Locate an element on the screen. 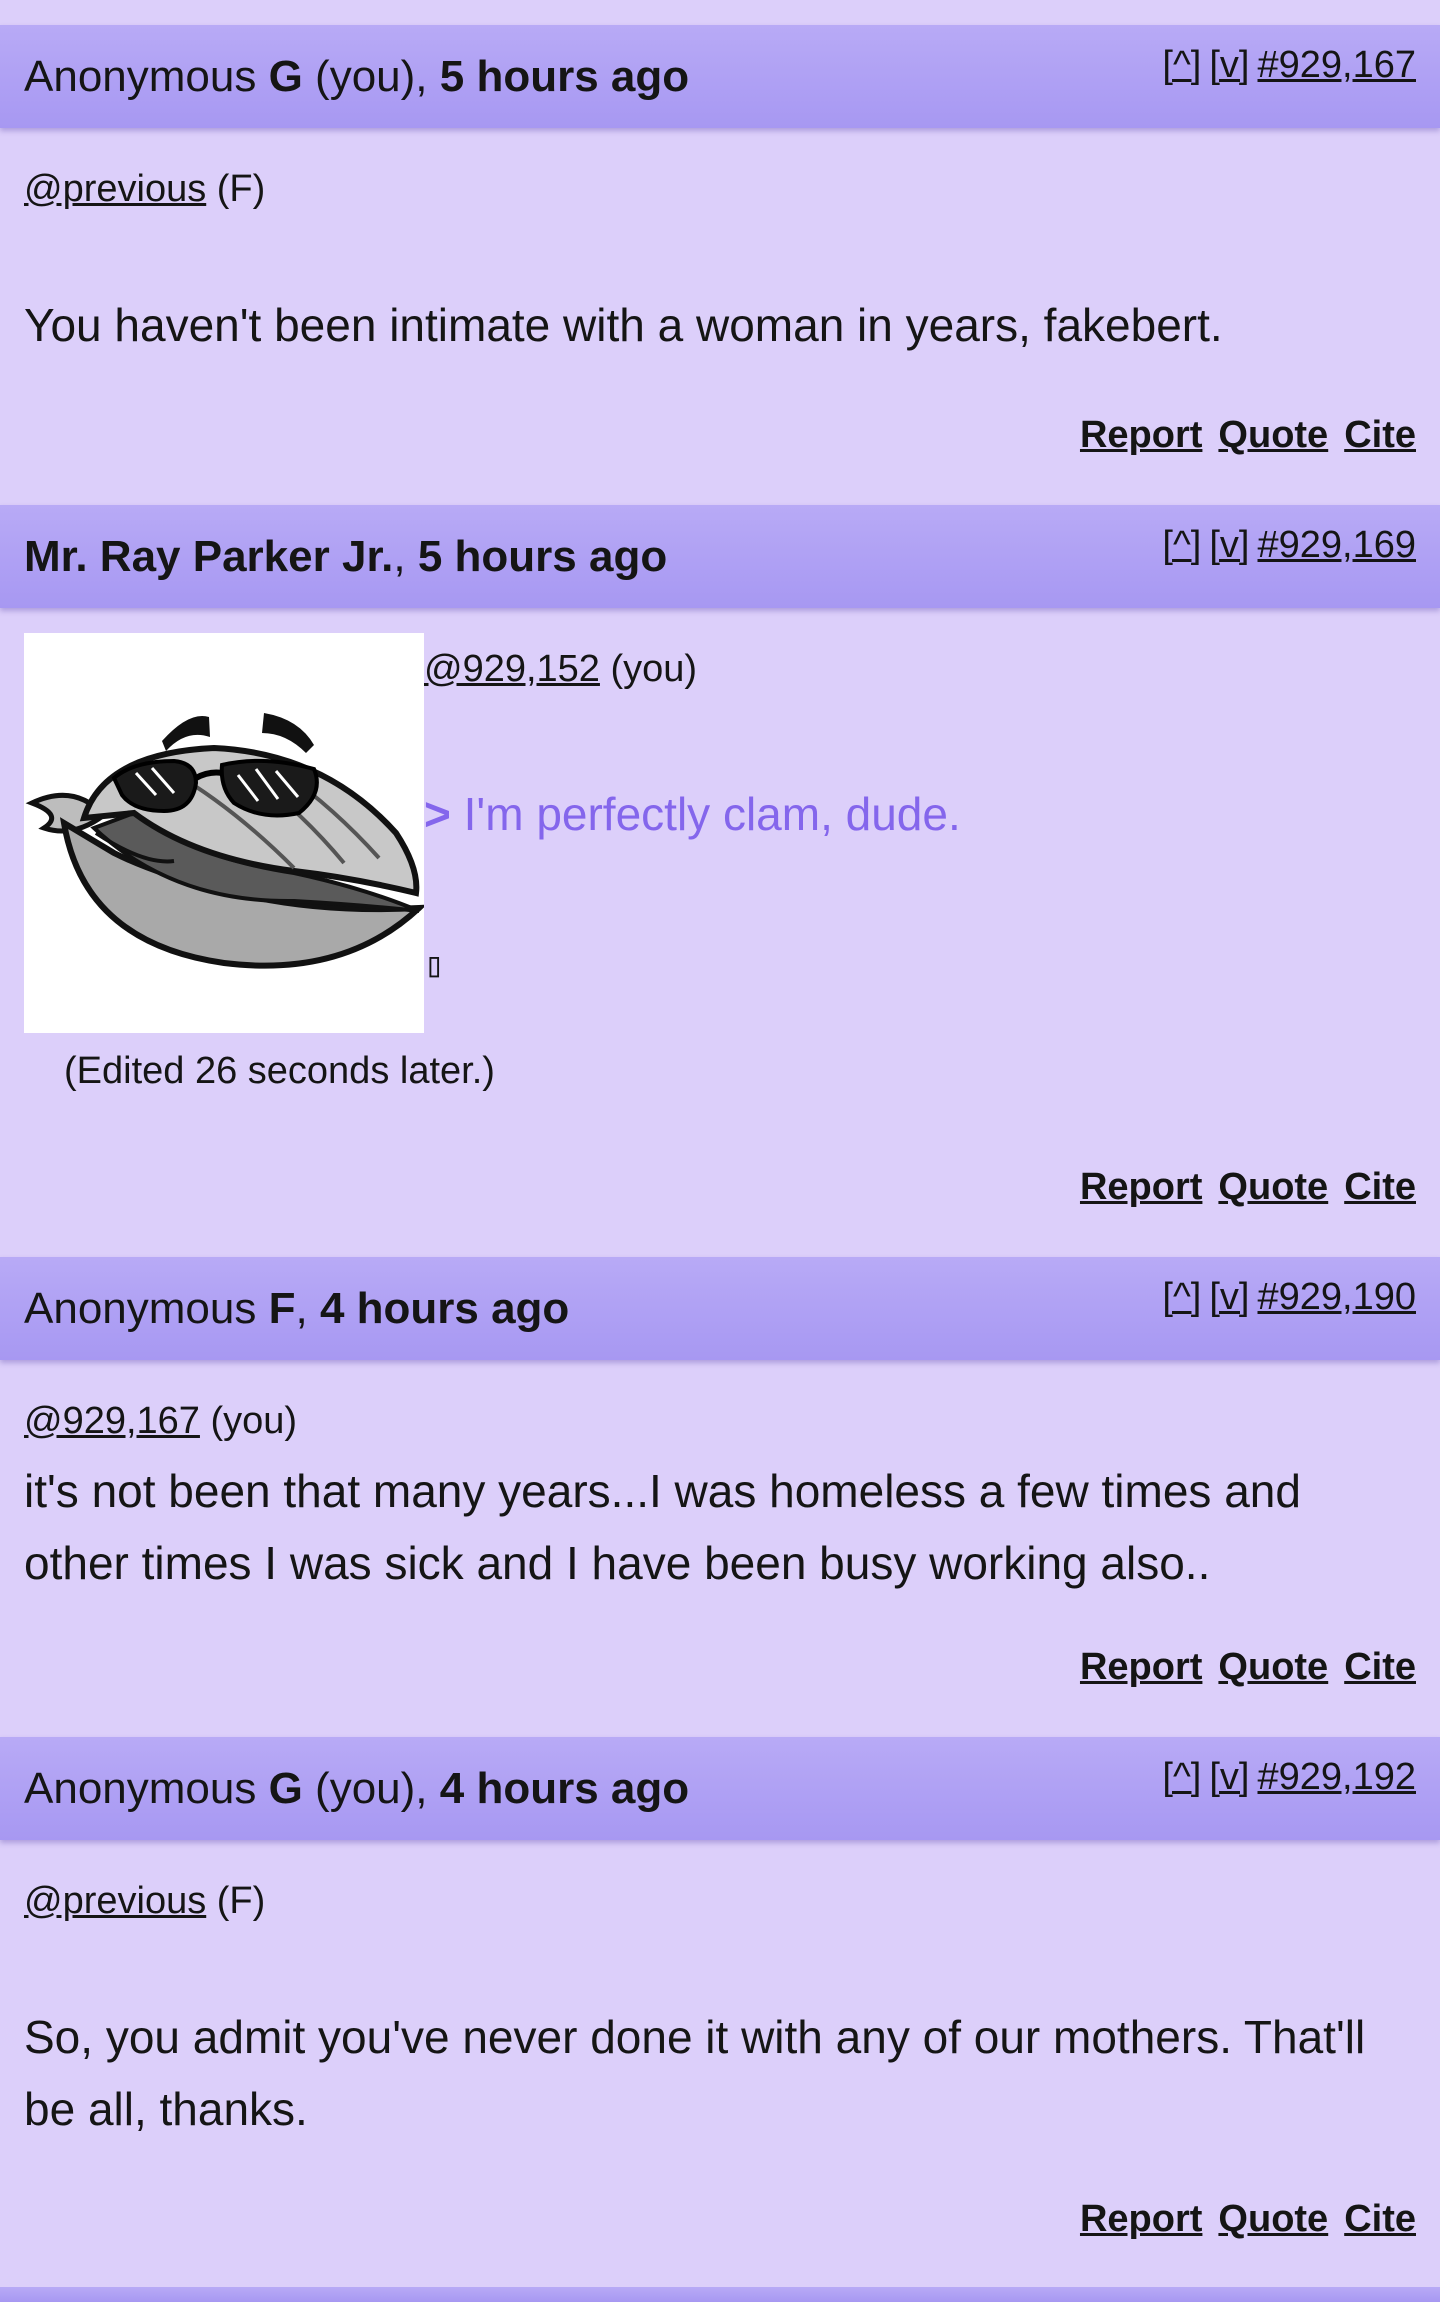 The width and height of the screenshot is (1440, 2302). post-body: @929,152 (you) is located at coordinates (560, 669).